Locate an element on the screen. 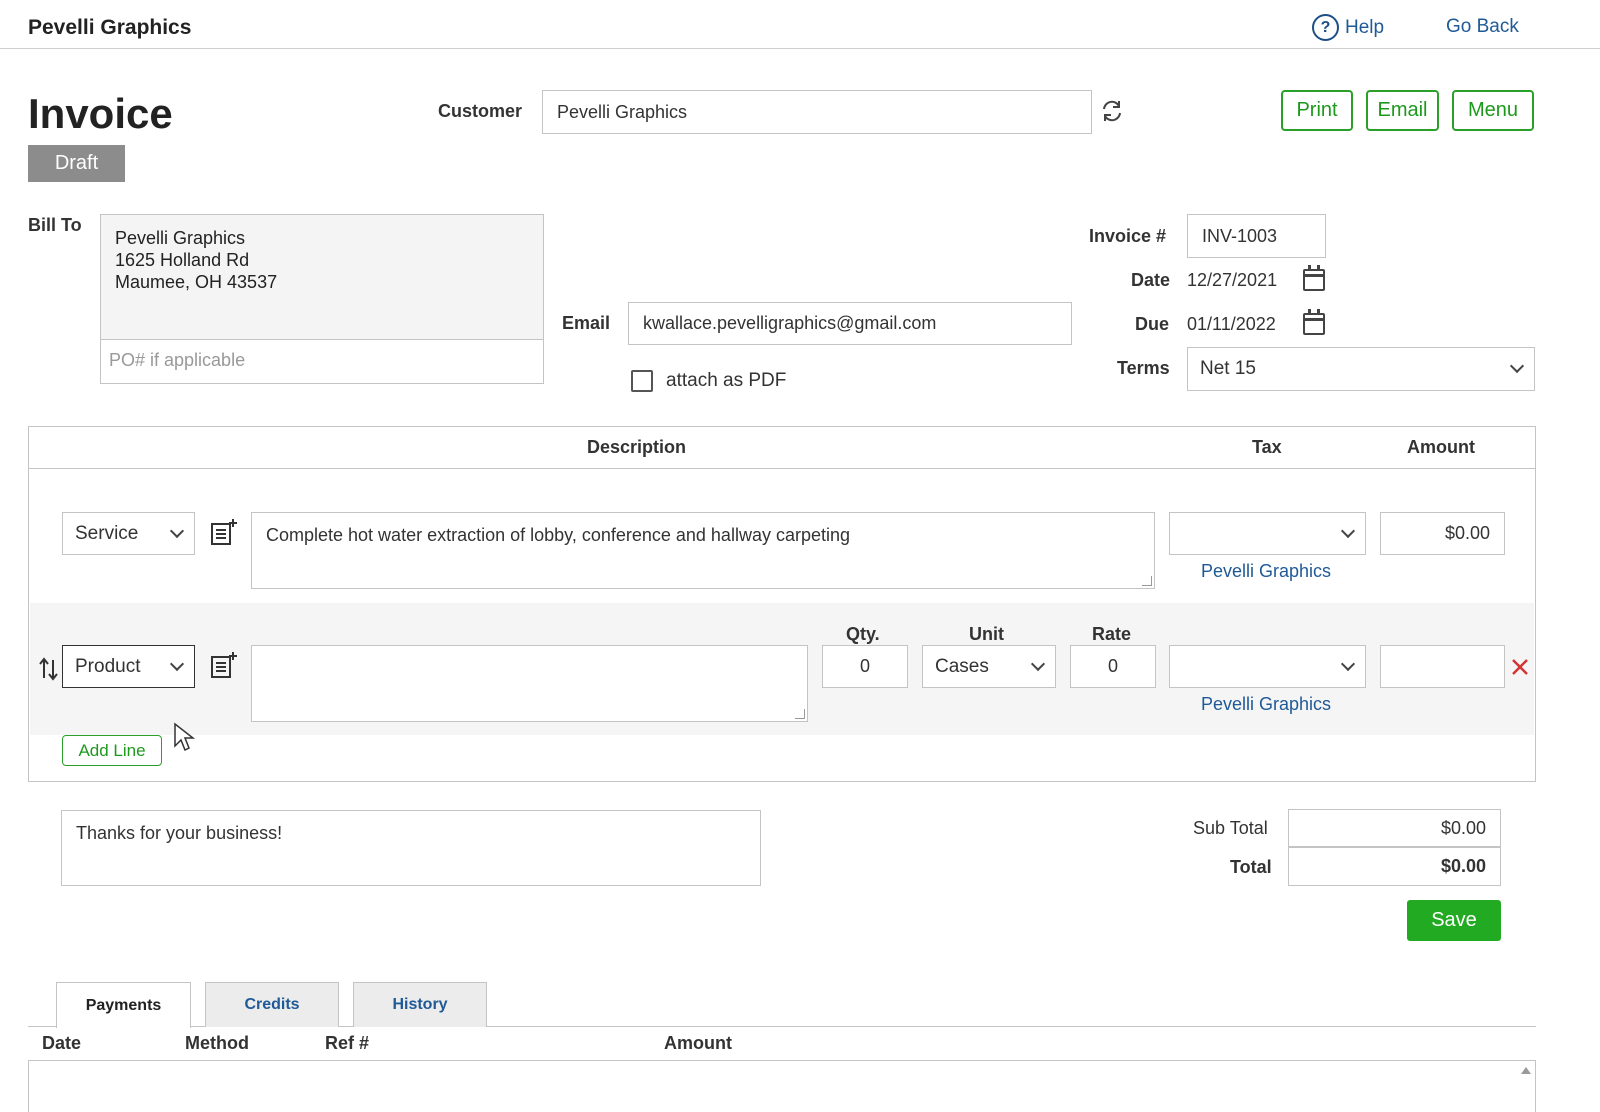 The height and width of the screenshot is (1112, 1600). rate-header: Rate is located at coordinates (1112, 634).